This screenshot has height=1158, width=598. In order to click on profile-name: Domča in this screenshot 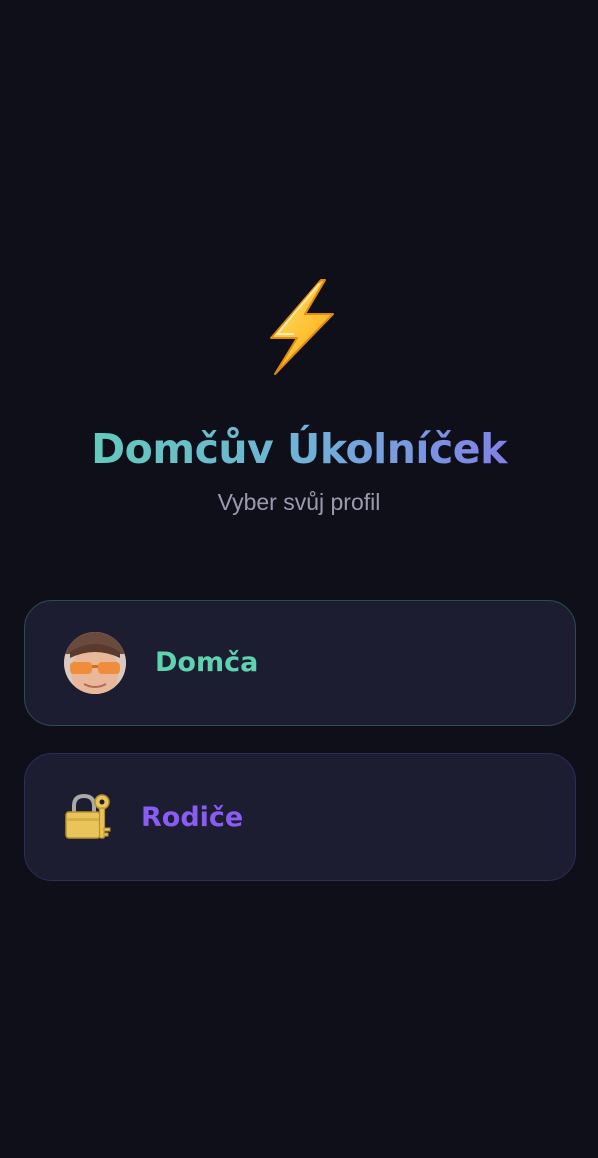, I will do `click(207, 662)`.